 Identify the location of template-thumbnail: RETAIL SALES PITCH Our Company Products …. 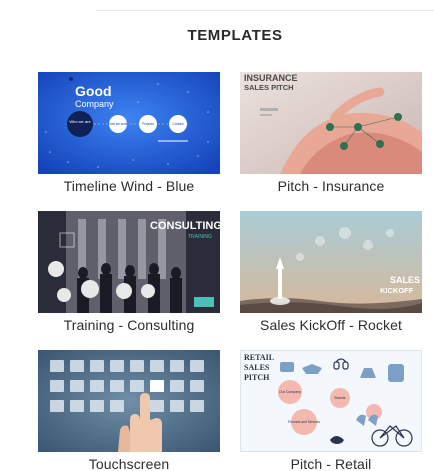
(331, 401).